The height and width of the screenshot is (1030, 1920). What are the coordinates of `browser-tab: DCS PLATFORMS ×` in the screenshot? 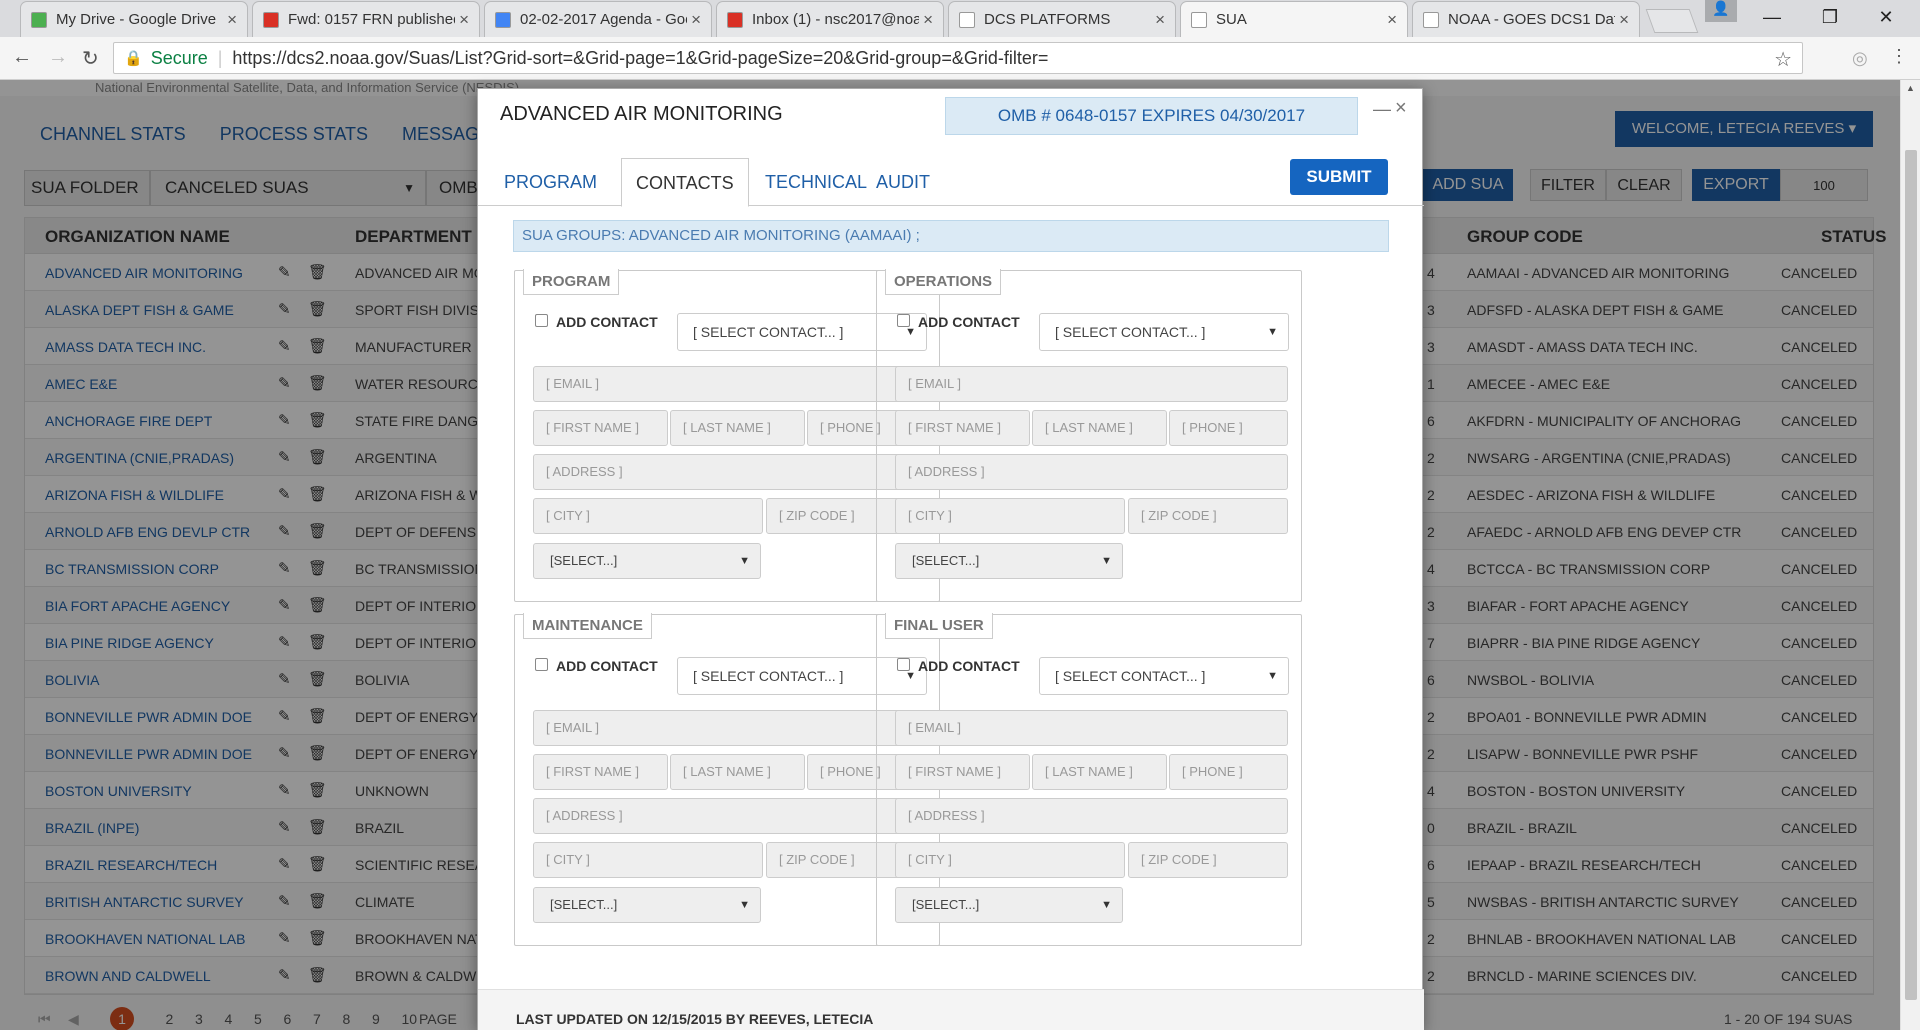 It's located at (1062, 19).